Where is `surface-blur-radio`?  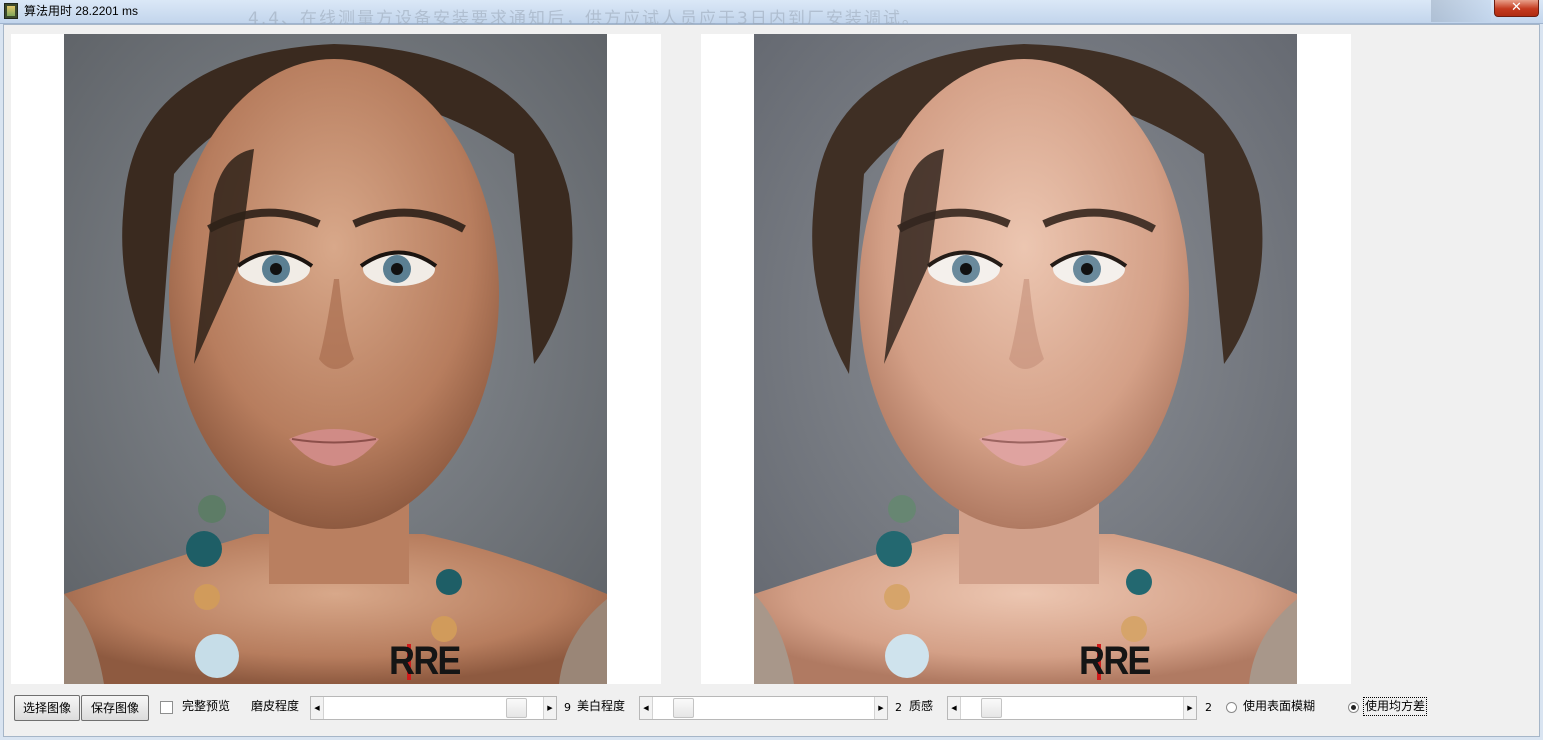 surface-blur-radio is located at coordinates (1231, 707).